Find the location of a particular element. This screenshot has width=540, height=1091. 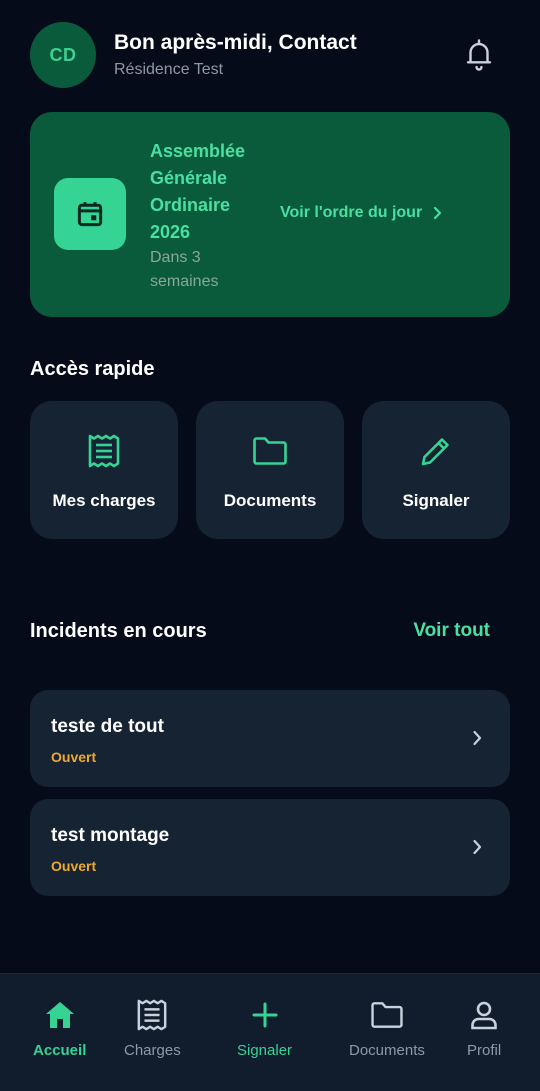

nav-documents: Documents is located at coordinates (387, 1028).